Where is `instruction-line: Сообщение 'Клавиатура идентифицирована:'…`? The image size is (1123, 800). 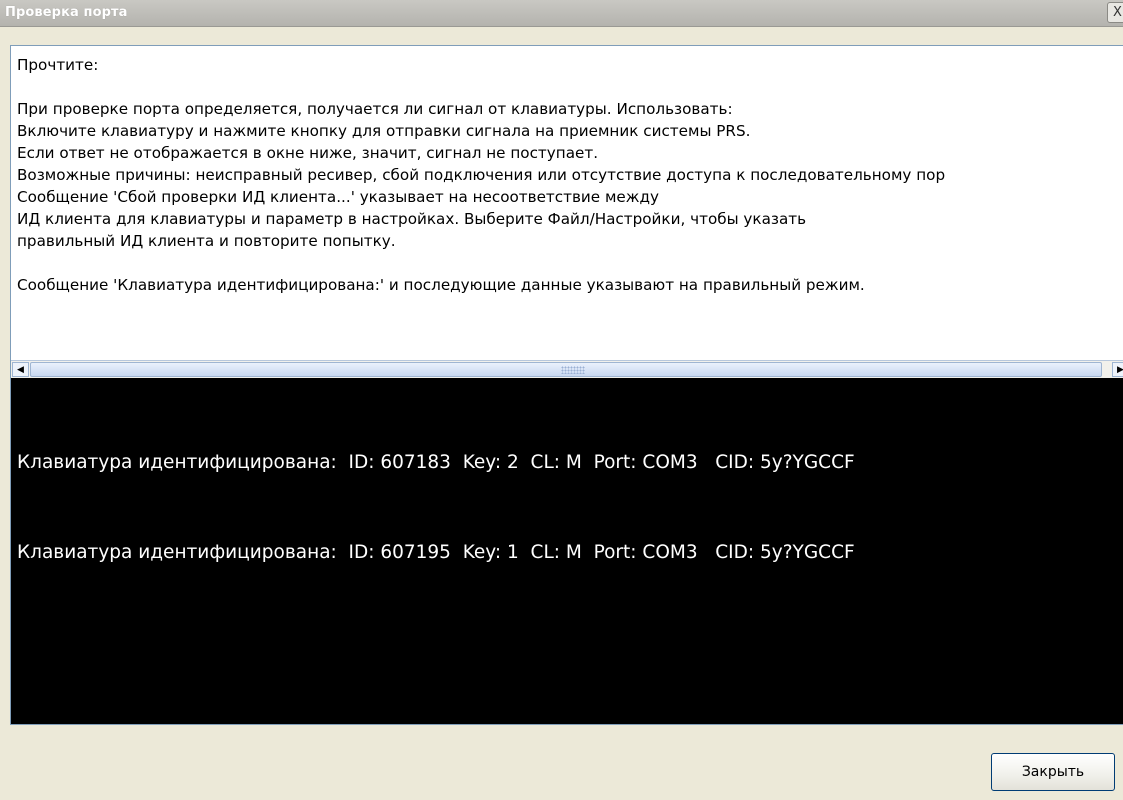
instruction-line: Сообщение 'Клавиатура идентифицирована:'… is located at coordinates (441, 285).